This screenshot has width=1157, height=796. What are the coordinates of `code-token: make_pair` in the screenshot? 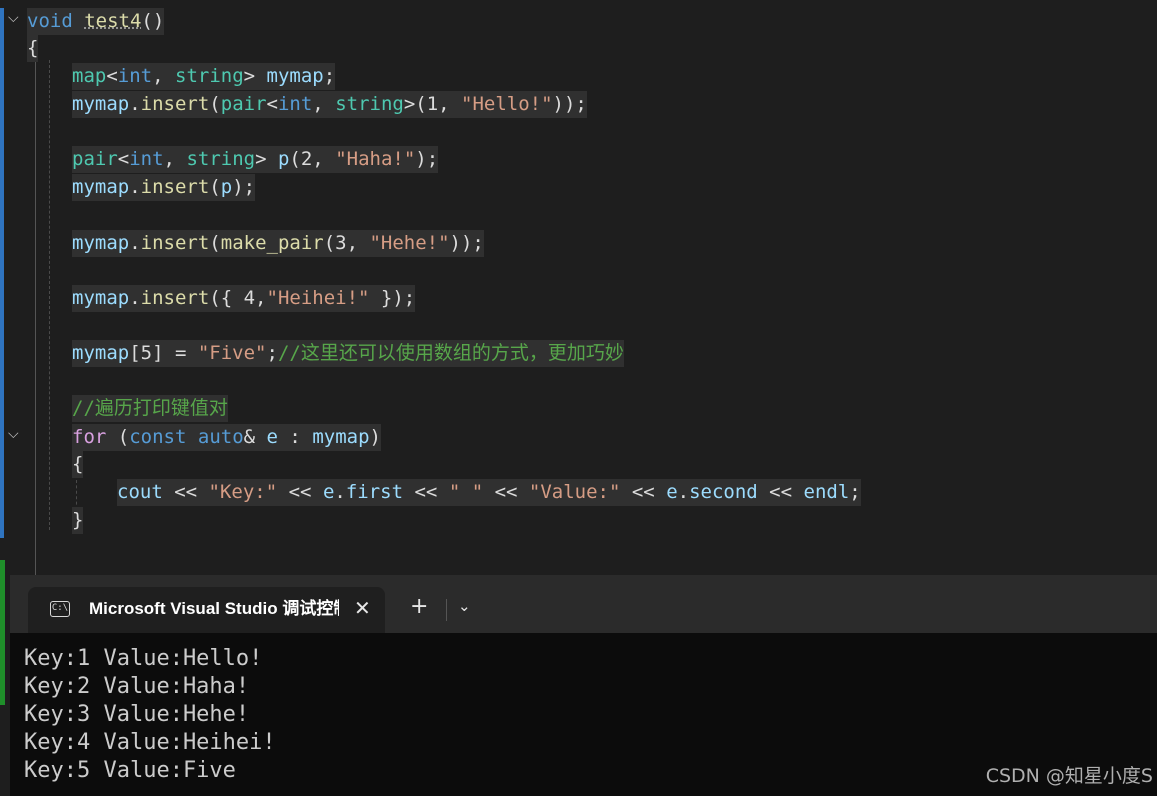 It's located at (272, 243).